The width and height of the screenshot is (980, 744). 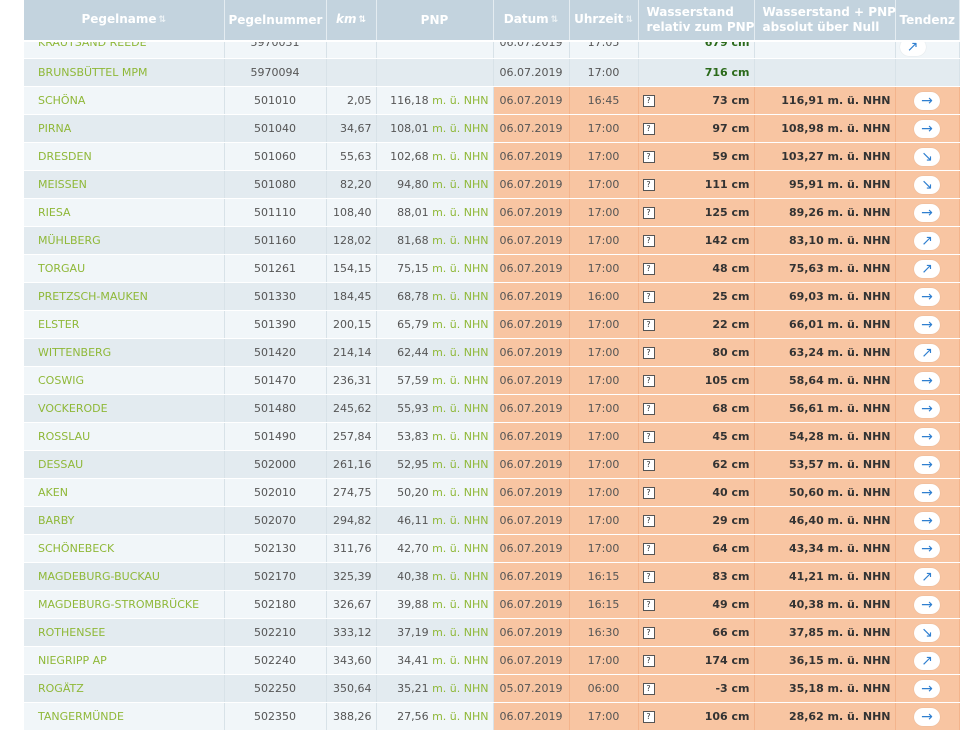 What do you see at coordinates (124, 156) in the screenshot?
I see `gauge-name-link: DRESDEN` at bounding box center [124, 156].